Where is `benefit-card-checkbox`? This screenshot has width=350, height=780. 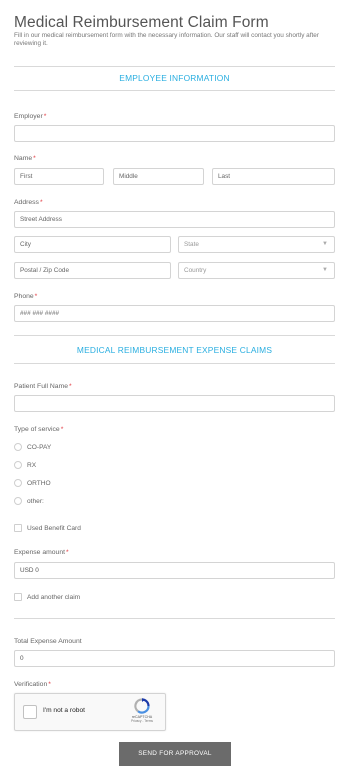
benefit-card-checkbox is located at coordinates (18, 528).